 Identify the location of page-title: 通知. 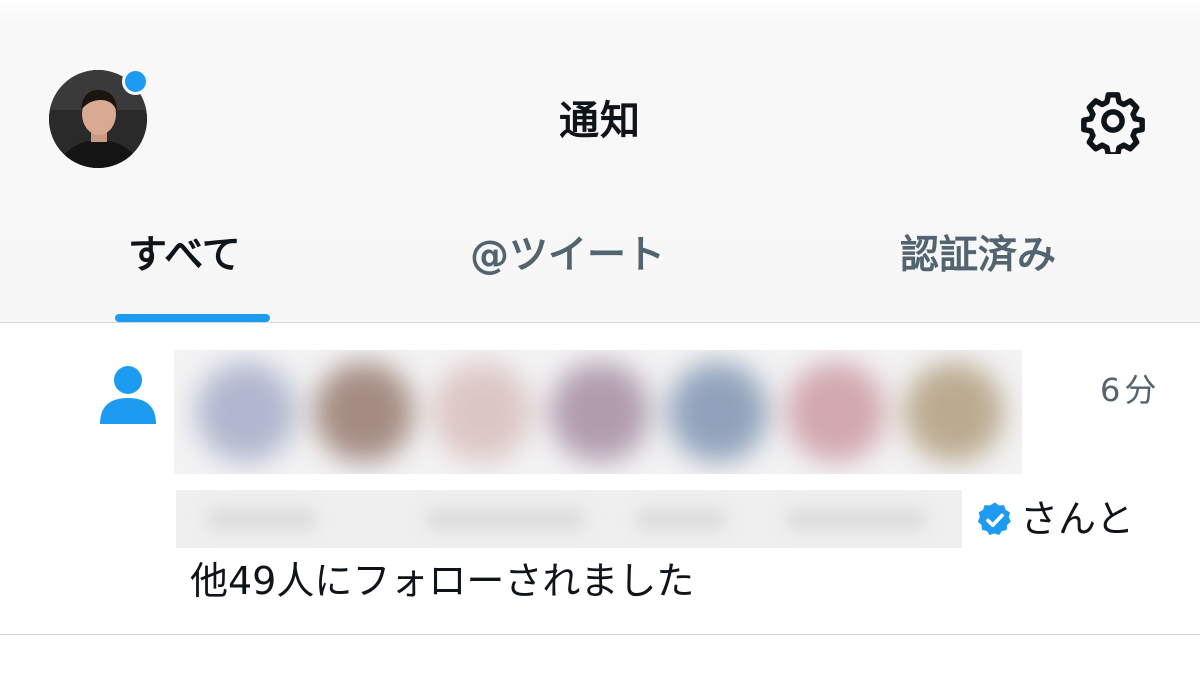
(600, 121).